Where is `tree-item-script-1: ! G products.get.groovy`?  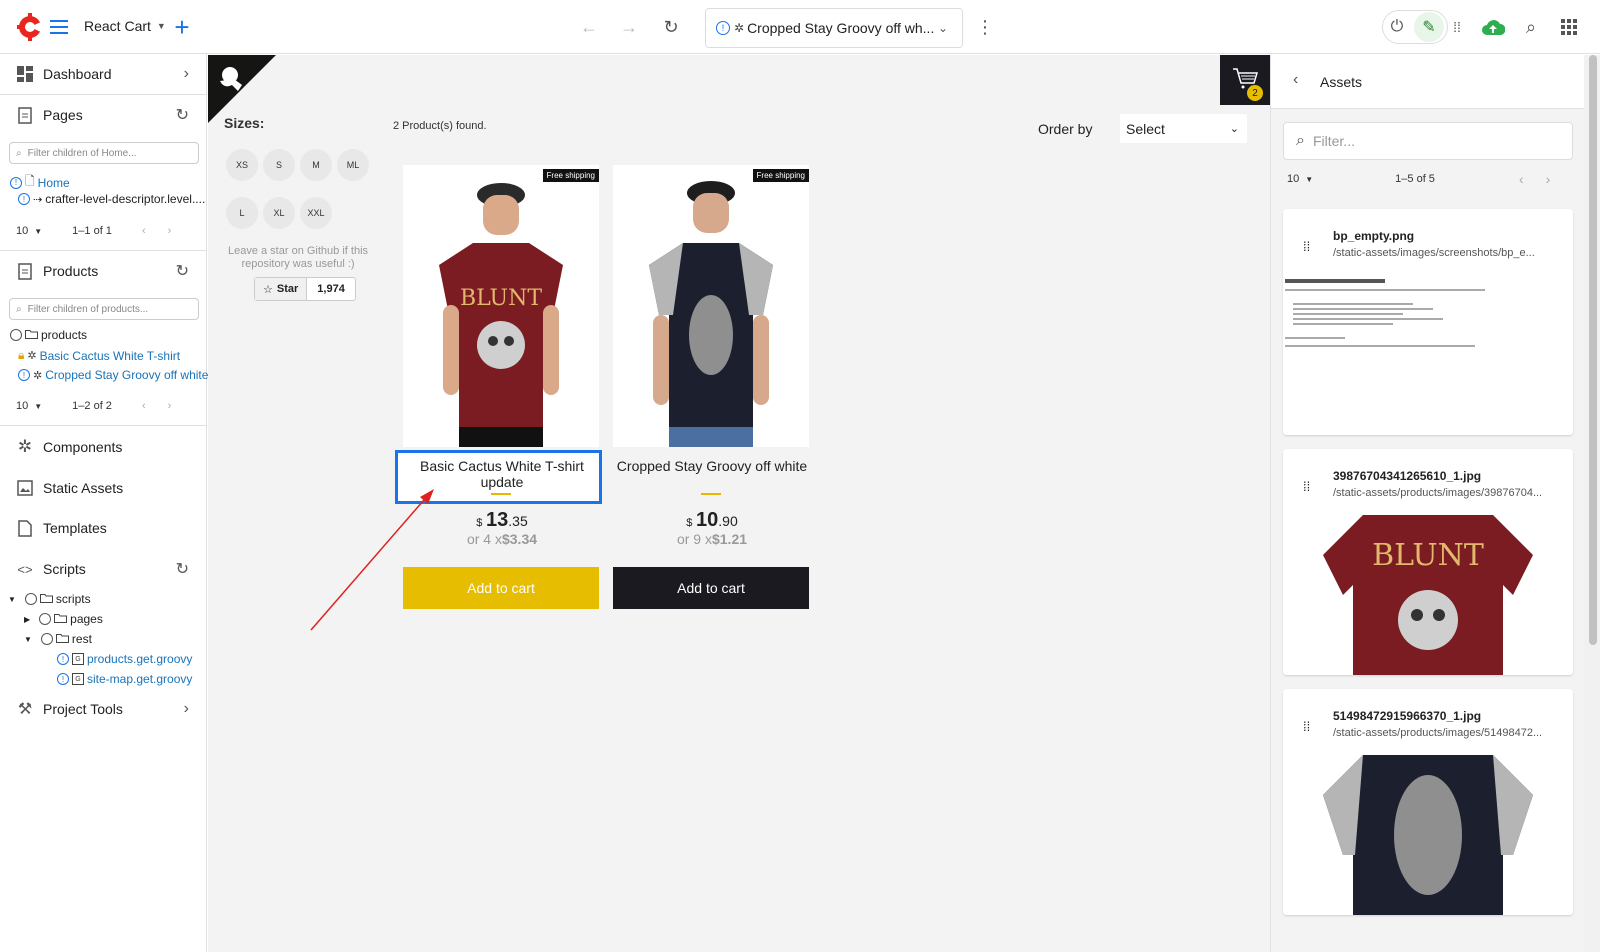
tree-item-script-1: ! G products.get.groovy is located at coordinates (124, 659).